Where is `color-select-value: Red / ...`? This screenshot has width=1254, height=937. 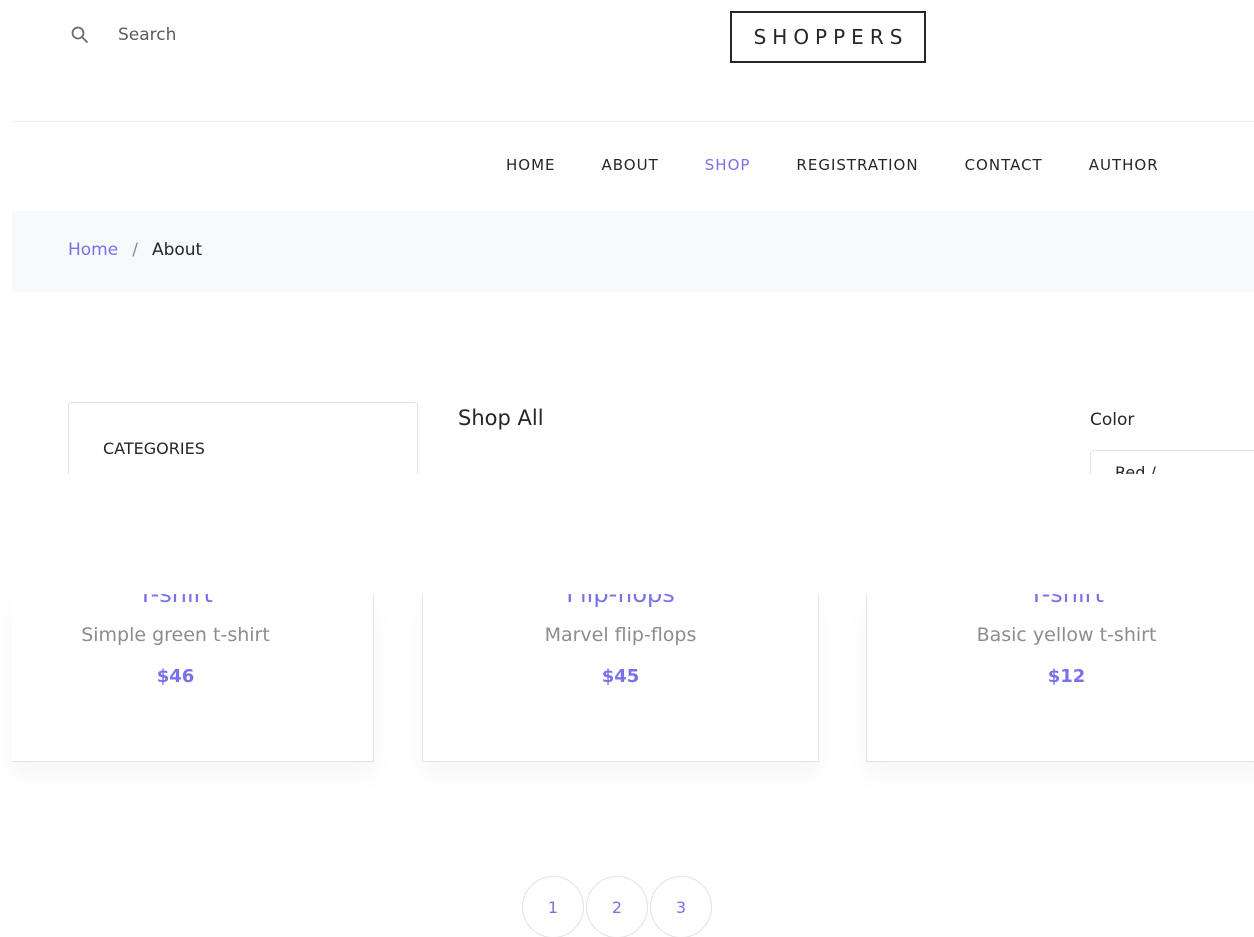 color-select-value: Red / ... is located at coordinates (1146, 468).